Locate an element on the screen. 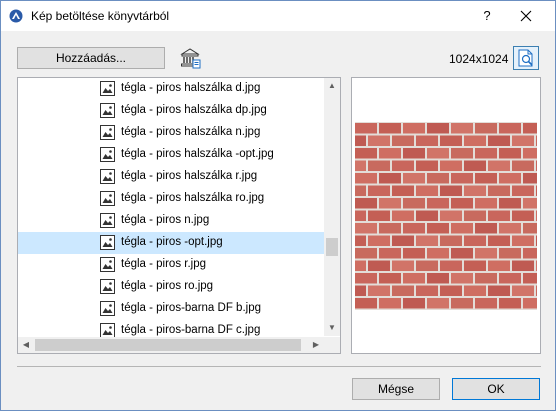  file-list-item: tégla - piros halszálka n.jpg is located at coordinates (171, 133).